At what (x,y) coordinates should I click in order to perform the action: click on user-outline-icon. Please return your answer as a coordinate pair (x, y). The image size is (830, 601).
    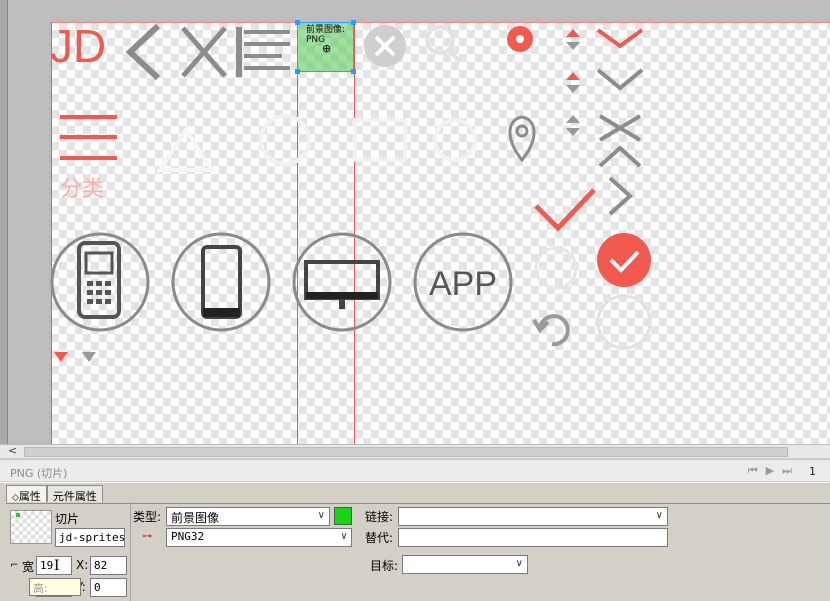
    Looking at the image, I should click on (455, 140).